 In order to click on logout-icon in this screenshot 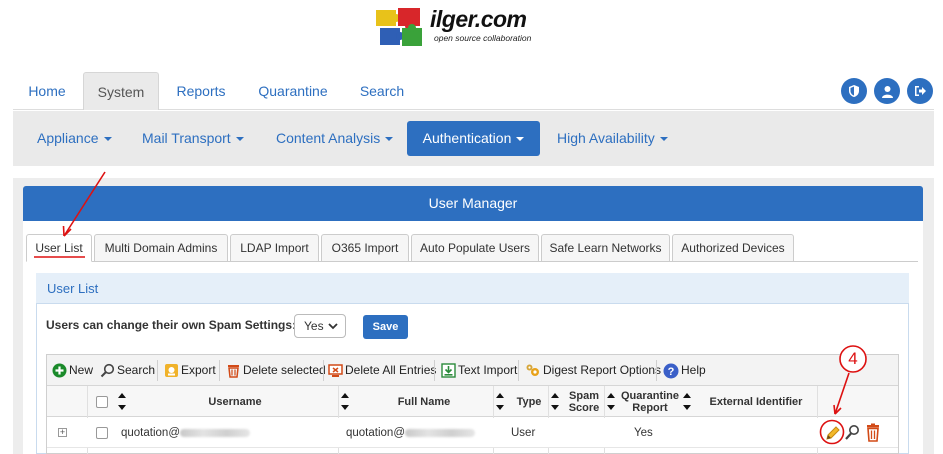, I will do `click(920, 91)`.